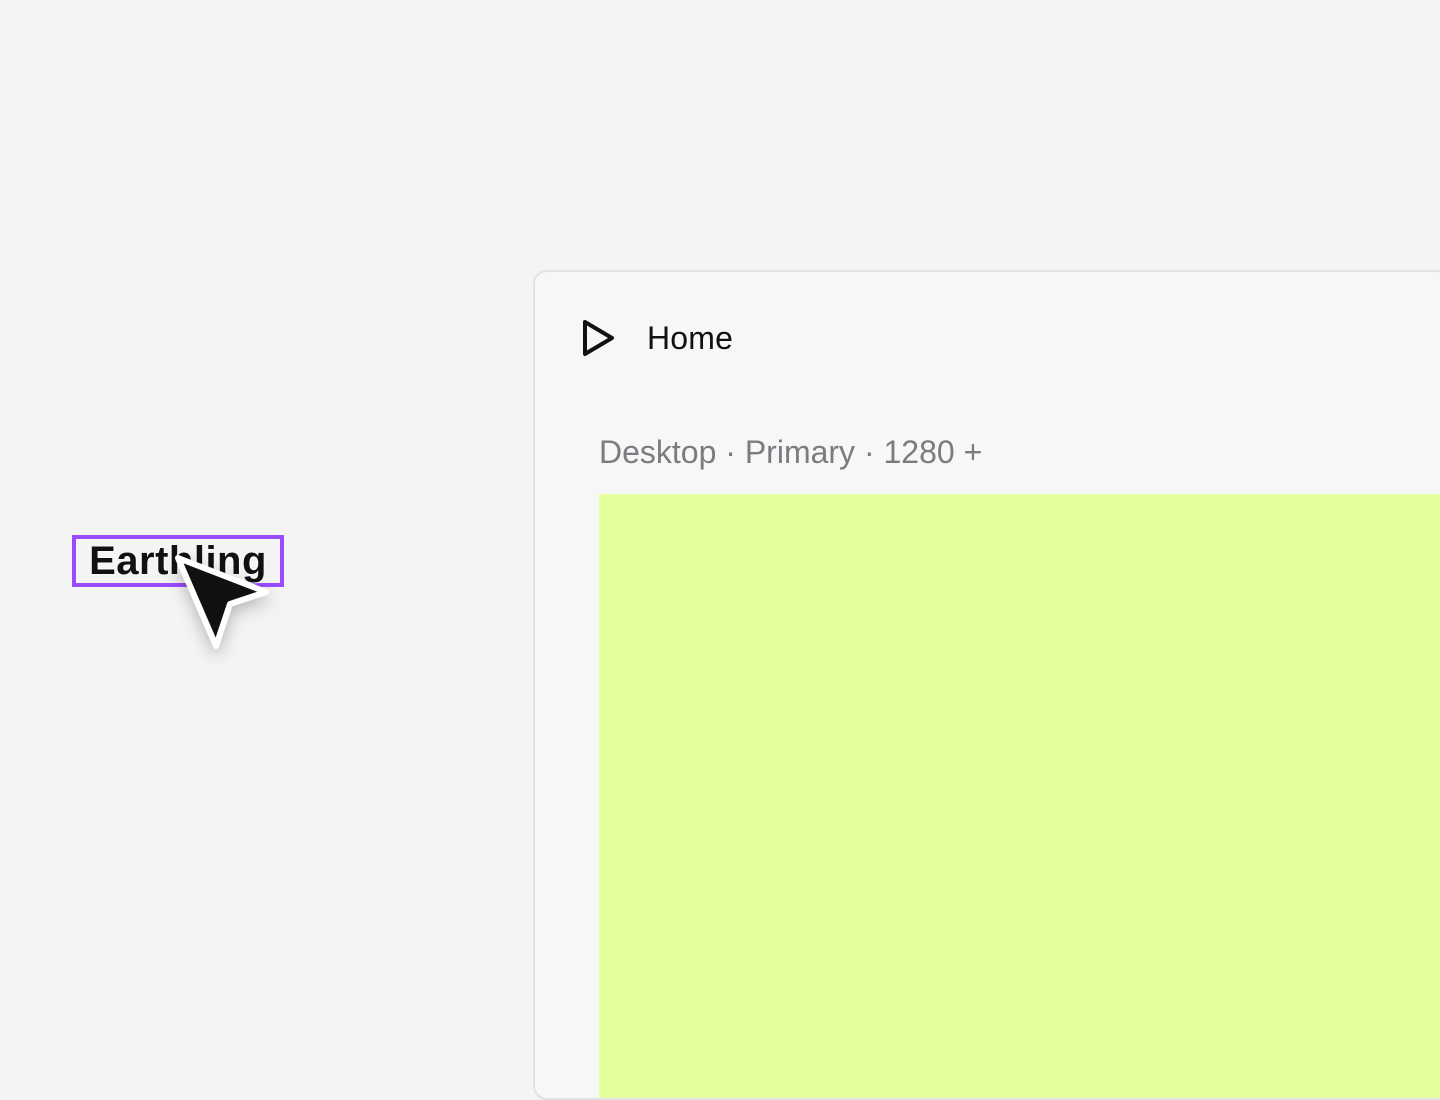 This screenshot has height=1100, width=1440. I want to click on selected-text-layer: Earthling, so click(178, 561).